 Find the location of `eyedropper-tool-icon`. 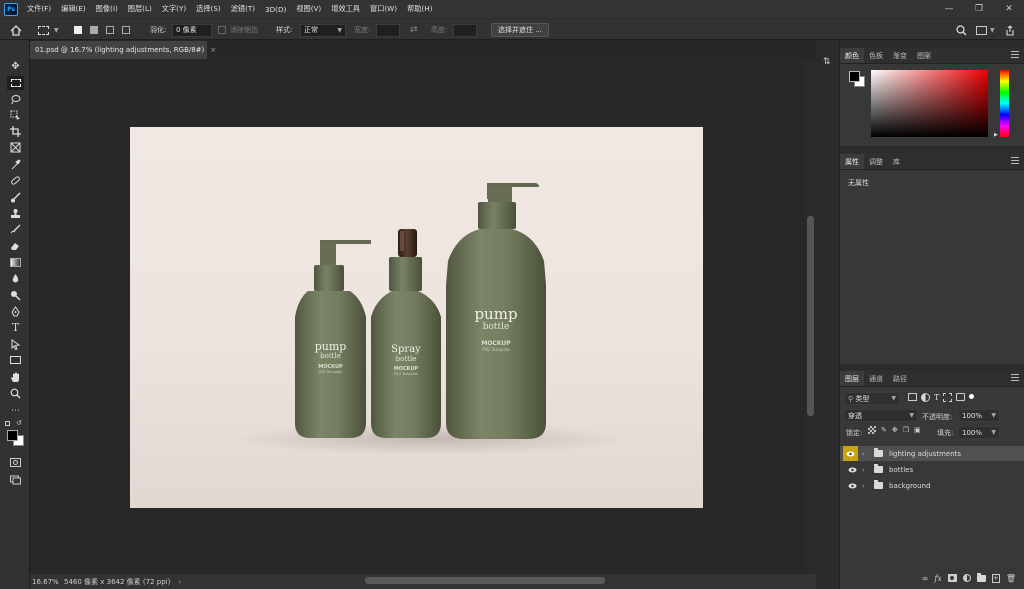

eyedropper-tool-icon is located at coordinates (15, 164).